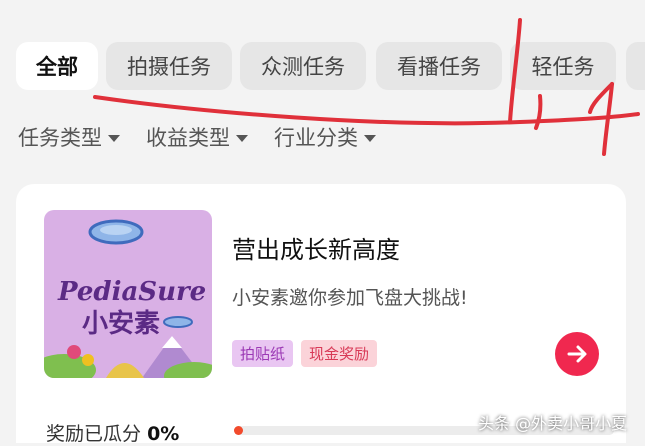  I want to click on reward-status: 奖励已瓜分 0%, so click(112, 432).